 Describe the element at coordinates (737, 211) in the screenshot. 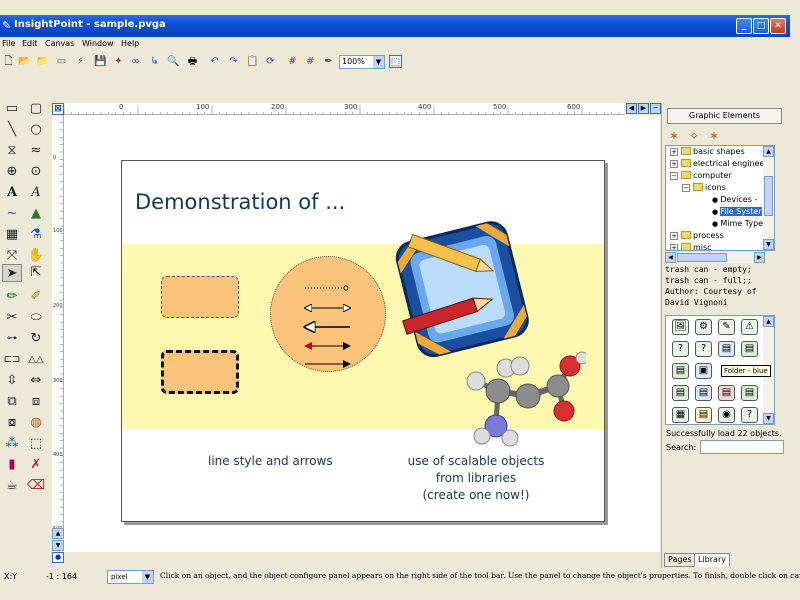

I see `tree-item-file-system: ● File Syster` at that location.